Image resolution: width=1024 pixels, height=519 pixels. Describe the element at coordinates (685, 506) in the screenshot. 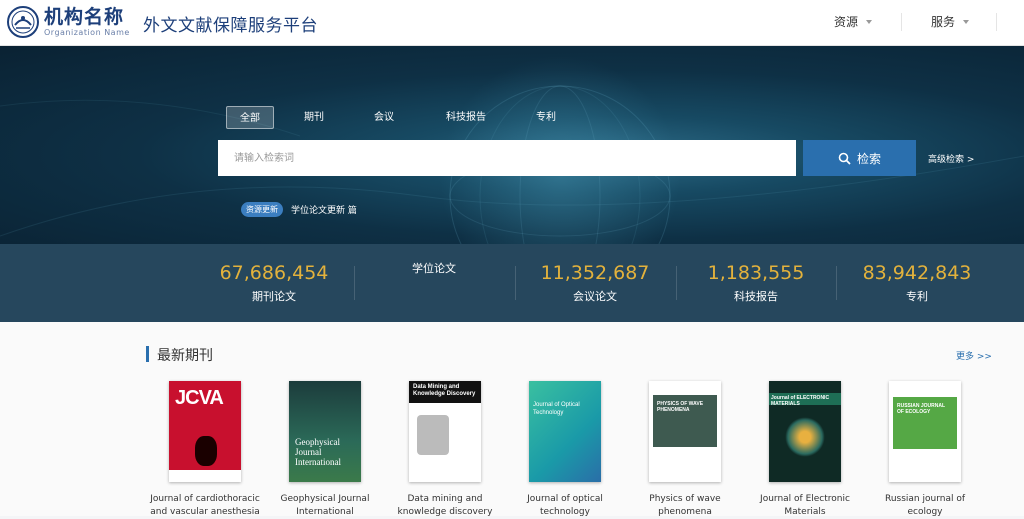

I see `journal-name: Physics of wave phenomena` at that location.